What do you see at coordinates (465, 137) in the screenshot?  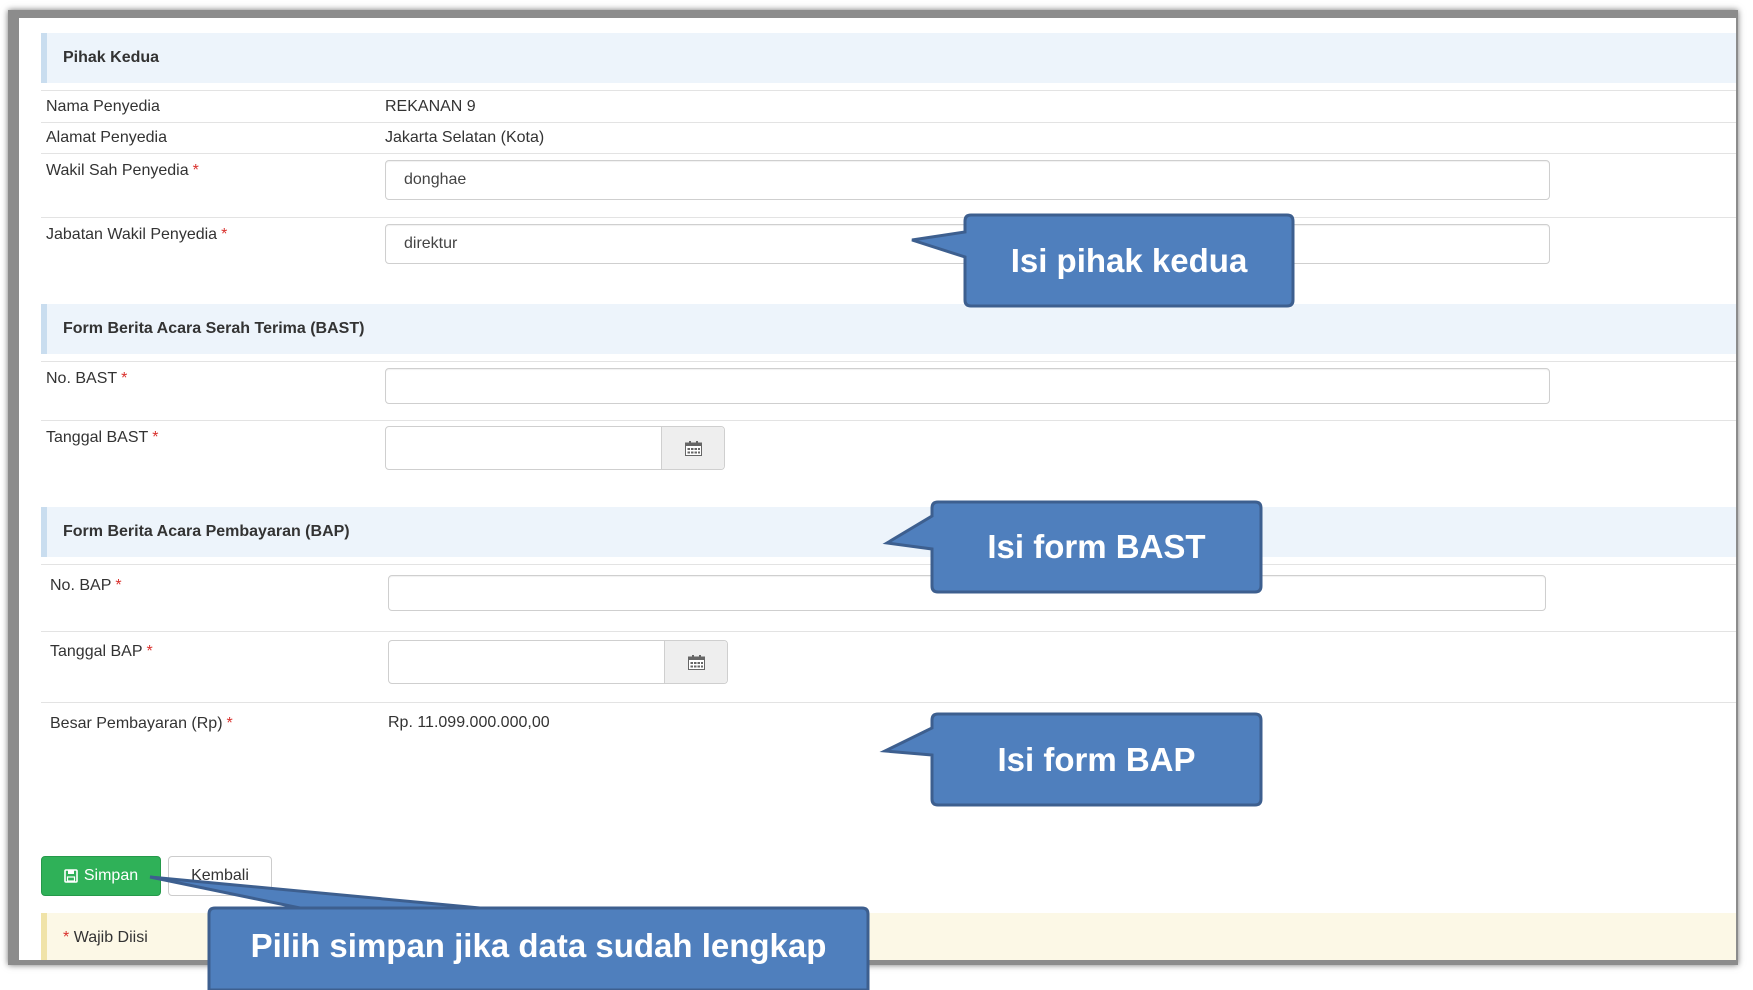 I see `value-alamat-penyedia: Jakarta Selatan (Kota)` at bounding box center [465, 137].